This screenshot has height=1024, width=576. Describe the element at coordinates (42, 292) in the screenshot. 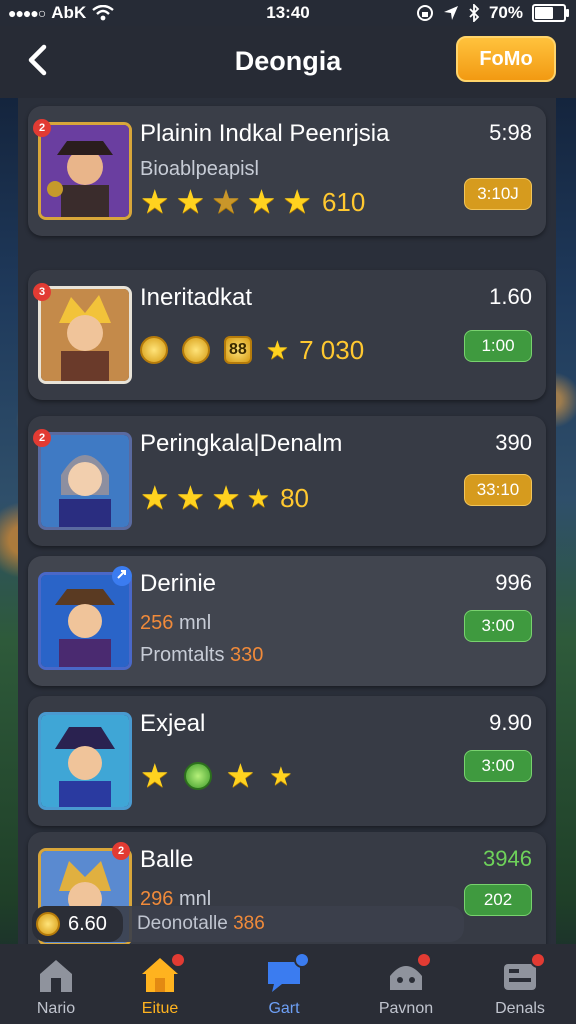

I see `notification-badge: 3` at that location.